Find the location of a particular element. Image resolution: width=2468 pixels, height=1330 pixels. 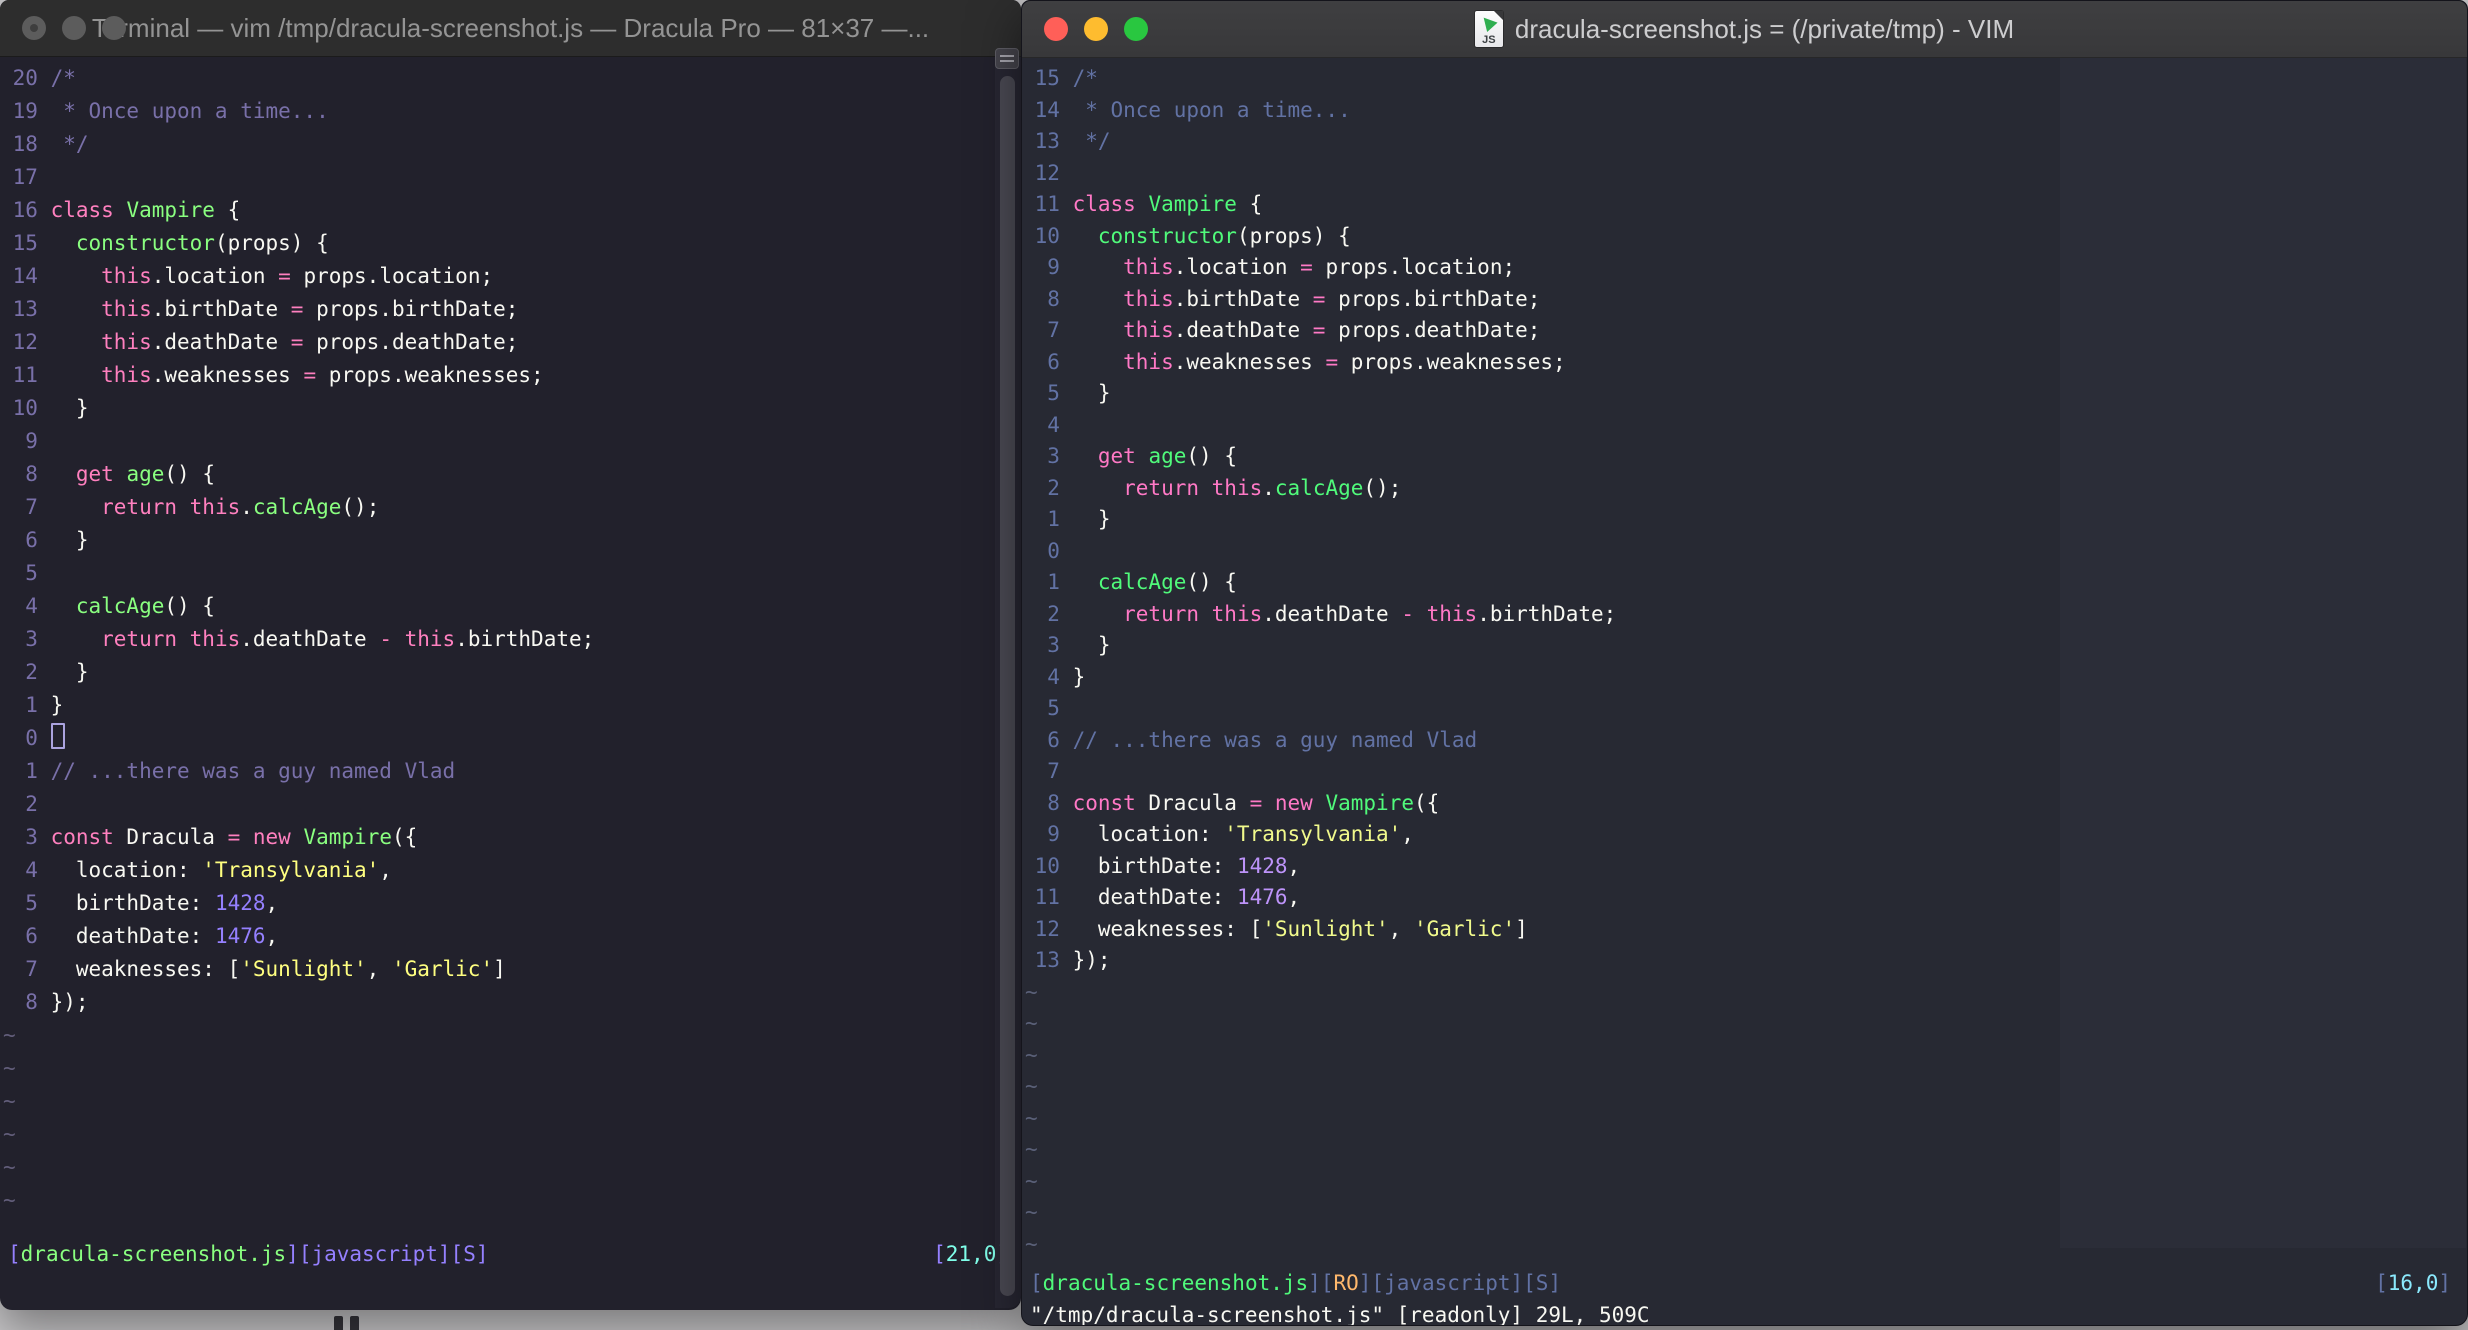

code-line: 6 this.weaknesses = props.weaknesses; is located at coordinates (1744, 363).